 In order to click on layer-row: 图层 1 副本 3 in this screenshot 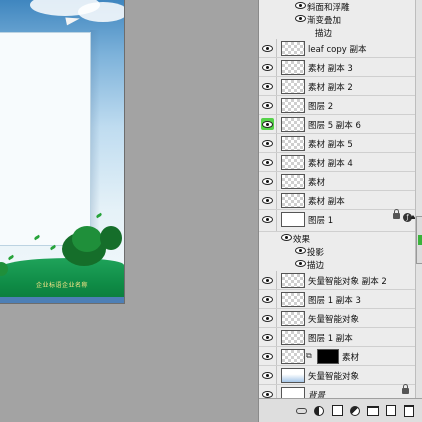, I will do `click(337, 299)`.